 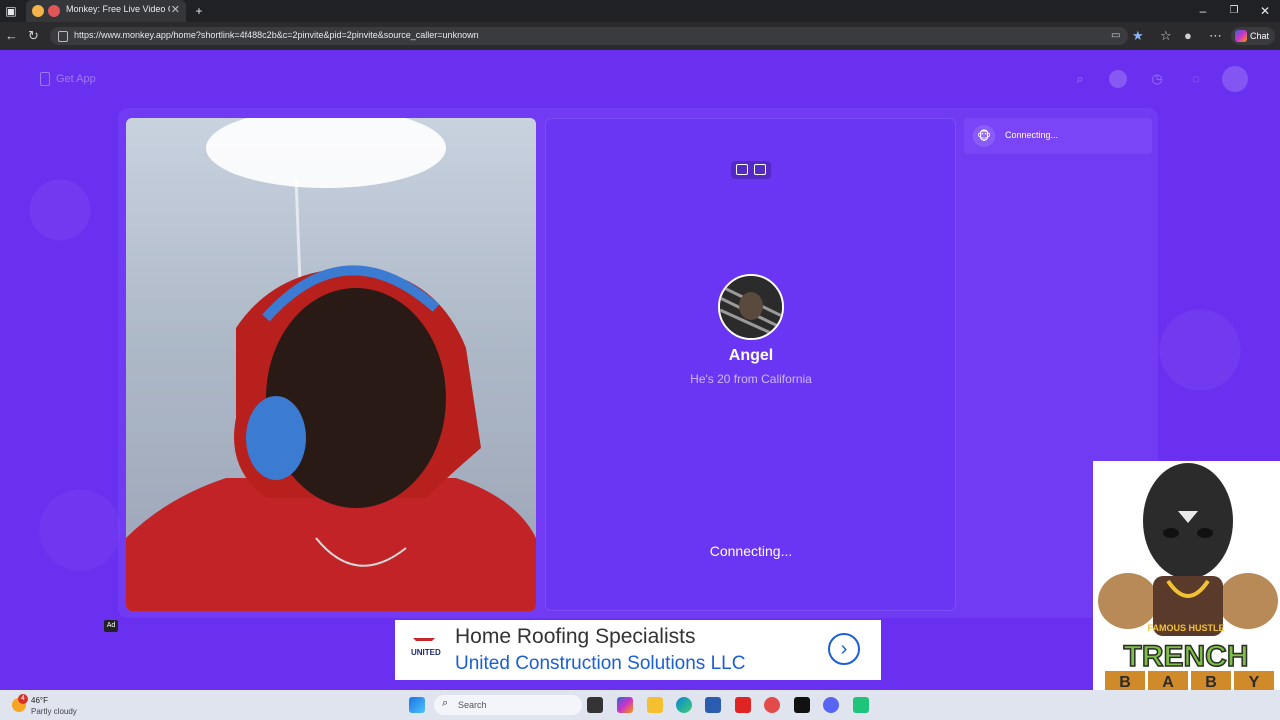 What do you see at coordinates (684, 705) in the screenshot?
I see `edge-icon` at bounding box center [684, 705].